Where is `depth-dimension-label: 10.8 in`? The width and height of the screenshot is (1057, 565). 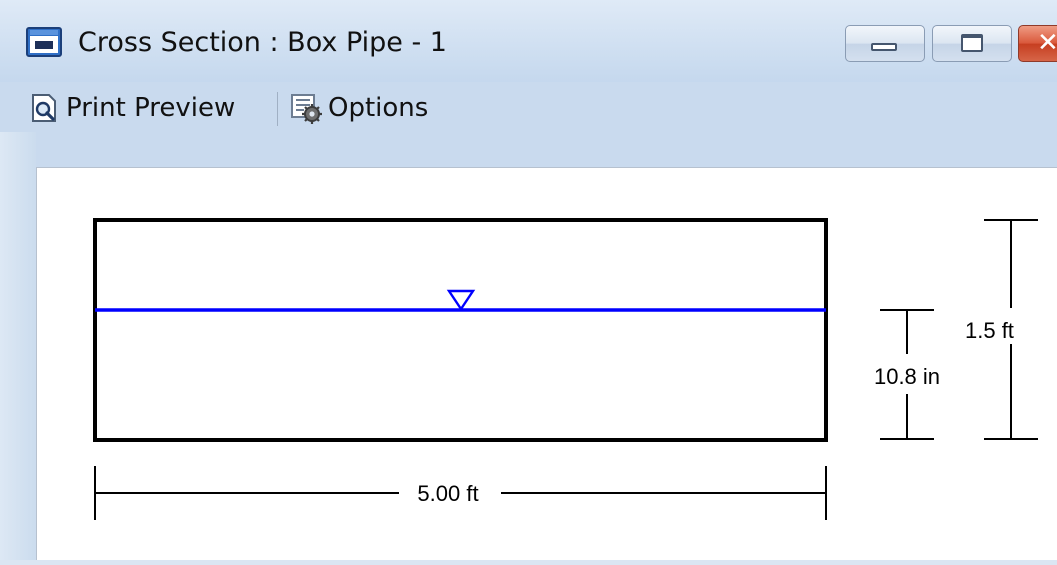
depth-dimension-label: 10.8 in is located at coordinates (907, 376).